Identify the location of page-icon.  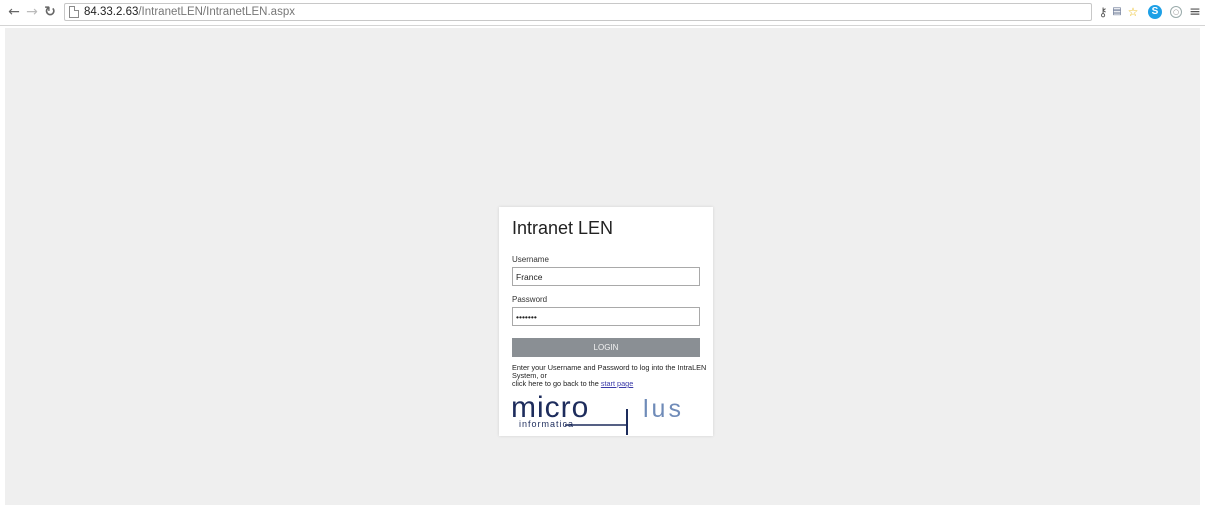
(74, 12).